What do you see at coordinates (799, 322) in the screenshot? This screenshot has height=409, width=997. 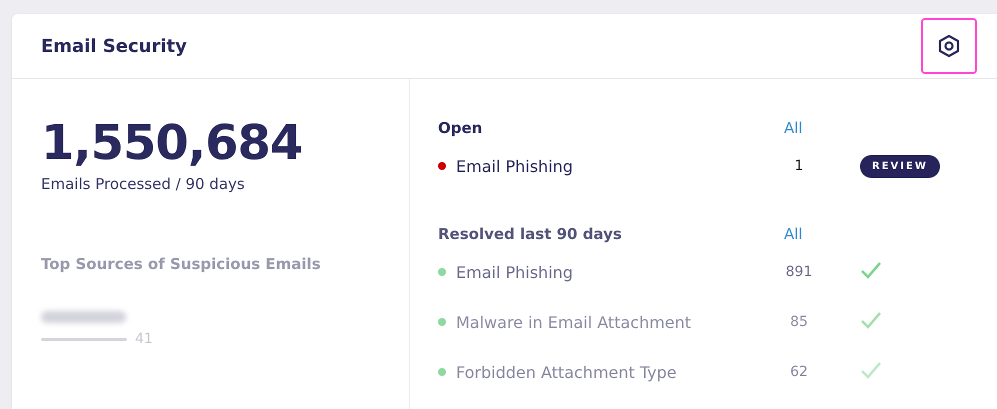 I see `incident-count: 85` at bounding box center [799, 322].